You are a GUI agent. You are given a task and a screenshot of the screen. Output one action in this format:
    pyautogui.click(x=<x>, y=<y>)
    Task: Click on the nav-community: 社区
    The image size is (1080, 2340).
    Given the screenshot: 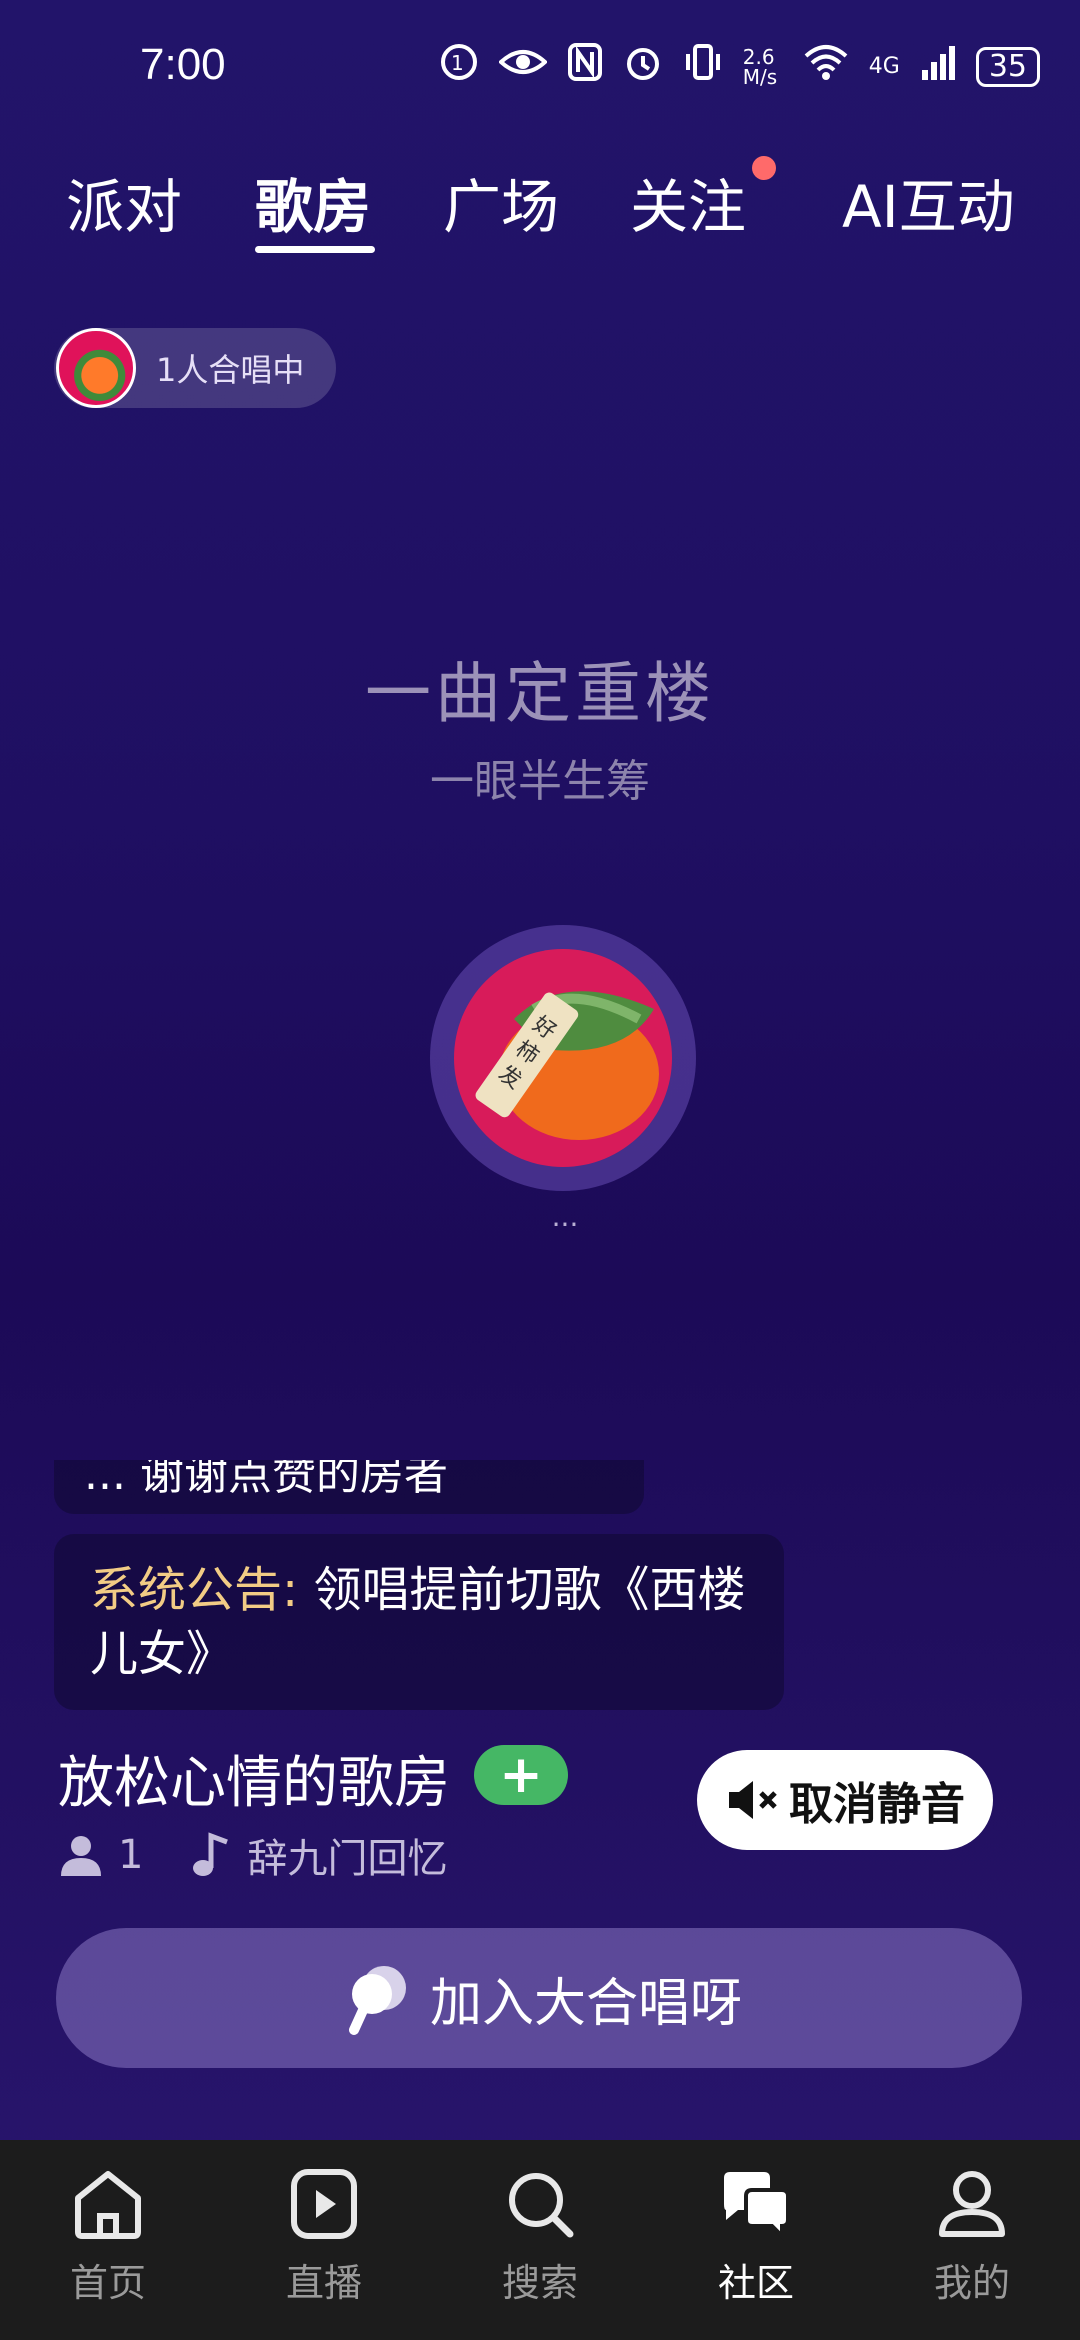 What is the action you would take?
    pyautogui.click(x=756, y=2240)
    